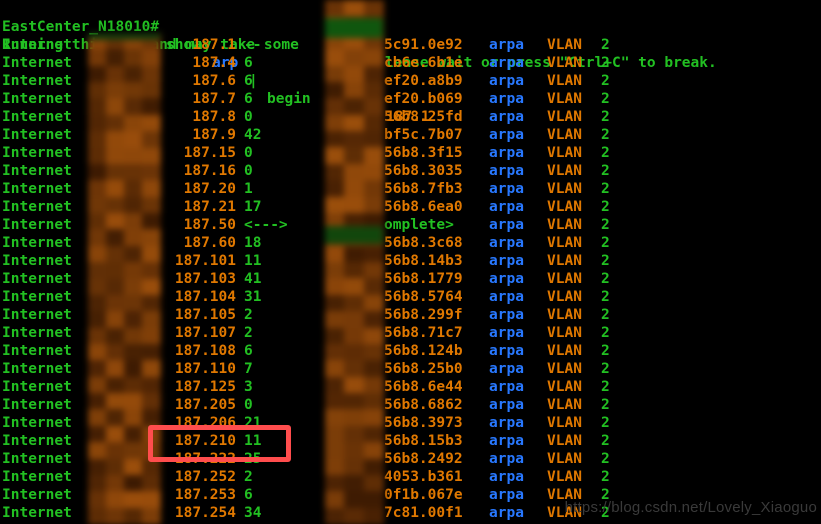 The width and height of the screenshot is (821, 524). What do you see at coordinates (423, 495) in the screenshot?
I see `cell-mac-address: 0f1b.067e` at bounding box center [423, 495].